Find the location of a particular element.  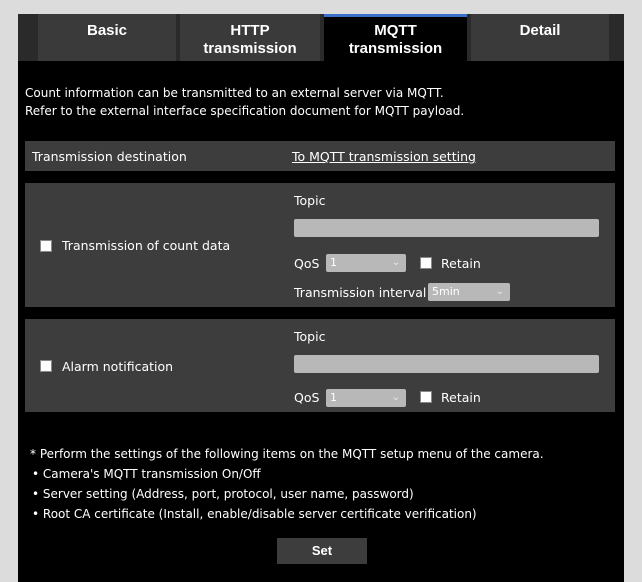

tab-mqtt-label: MQTT transmission is located at coordinates (395, 39).